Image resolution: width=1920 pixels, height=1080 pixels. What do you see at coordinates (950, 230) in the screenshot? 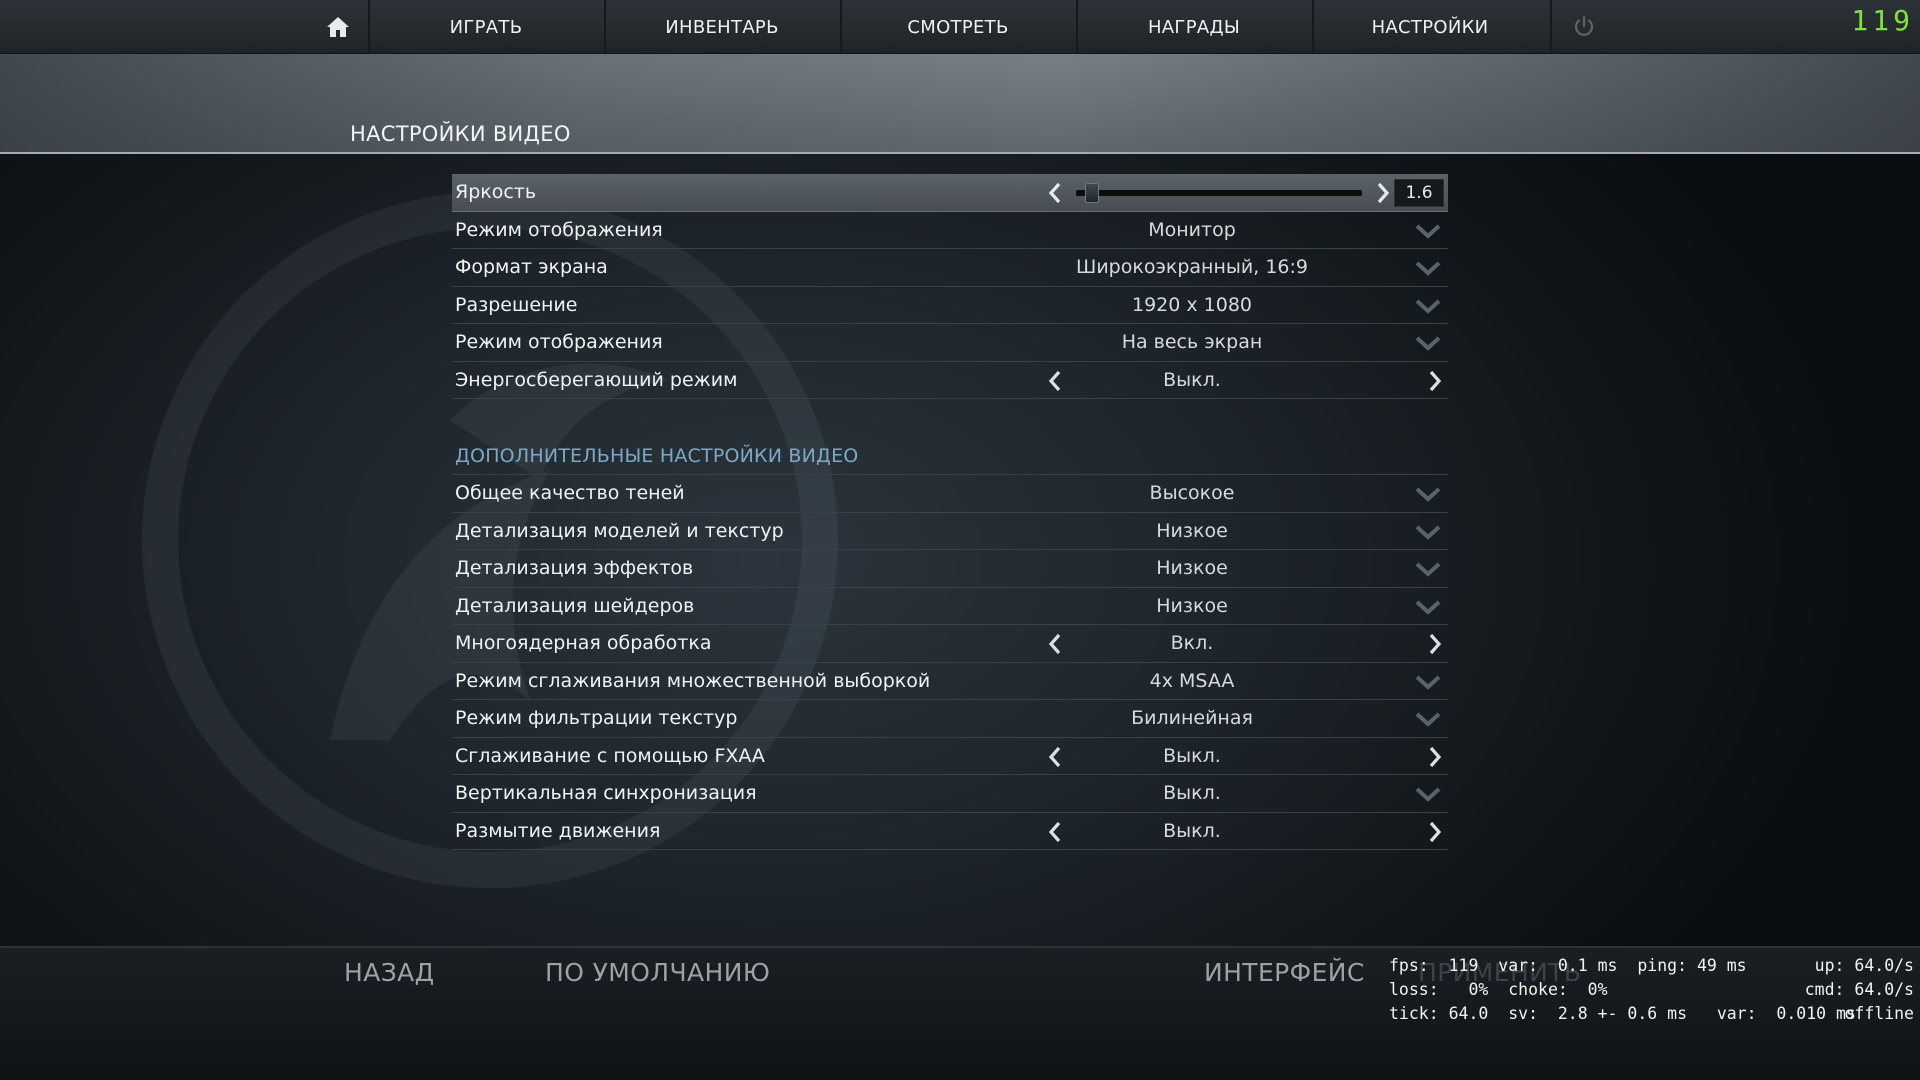
I see `setting-row: Режим отображения Монитор` at bounding box center [950, 230].